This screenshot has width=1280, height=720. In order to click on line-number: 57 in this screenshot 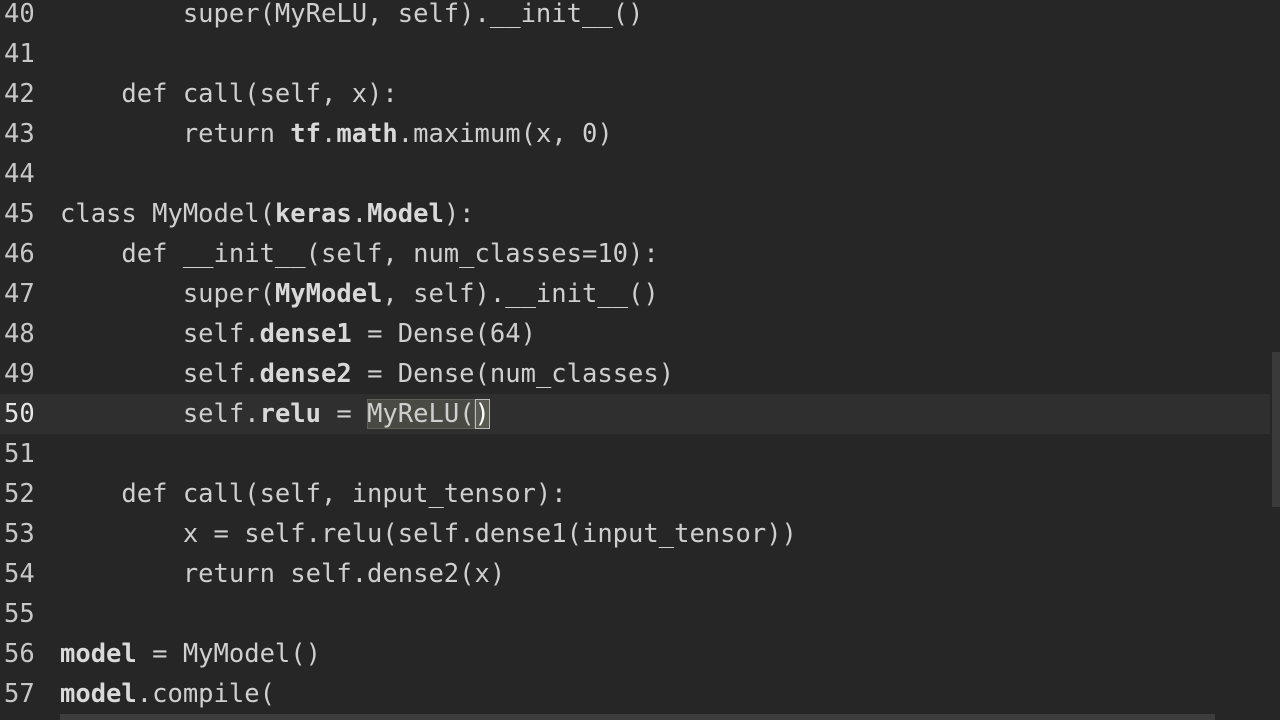, I will do `click(19, 694)`.